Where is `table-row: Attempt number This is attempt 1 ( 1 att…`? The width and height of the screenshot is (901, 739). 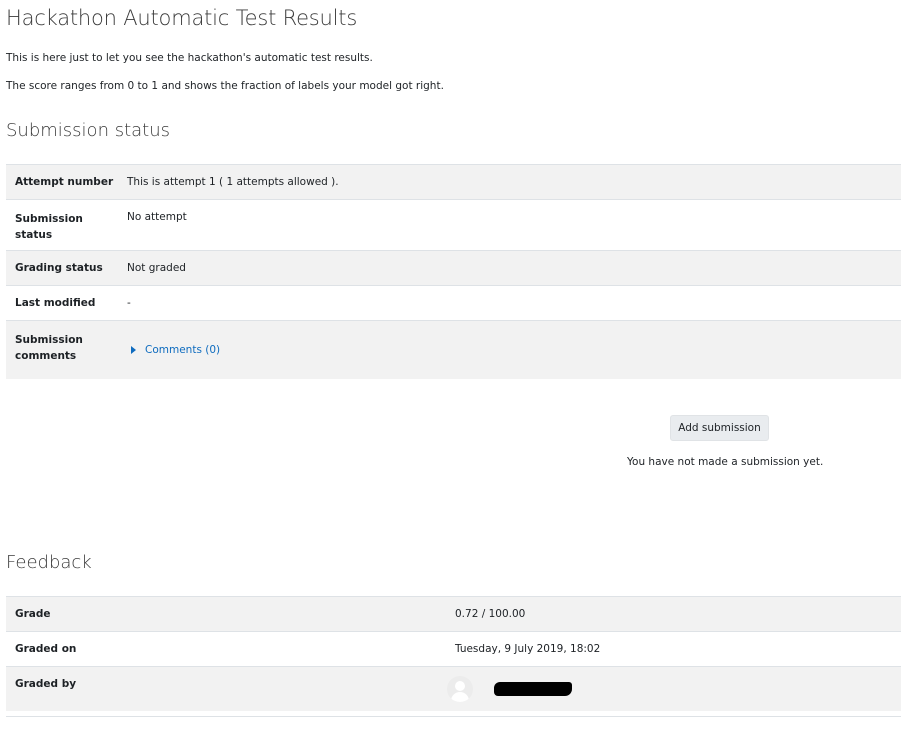 table-row: Attempt number This is attempt 1 ( 1 att… is located at coordinates (453, 182).